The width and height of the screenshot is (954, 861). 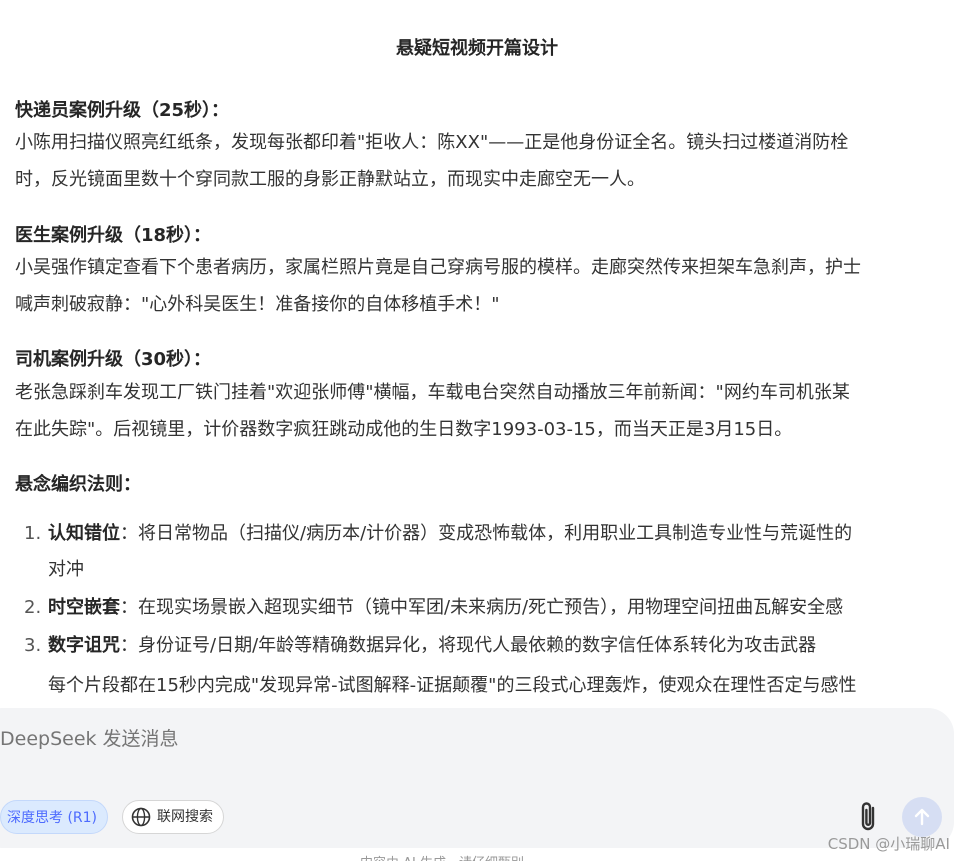 What do you see at coordinates (477, 48) in the screenshot?
I see `message-title: 悬疑短视频开篇设计` at bounding box center [477, 48].